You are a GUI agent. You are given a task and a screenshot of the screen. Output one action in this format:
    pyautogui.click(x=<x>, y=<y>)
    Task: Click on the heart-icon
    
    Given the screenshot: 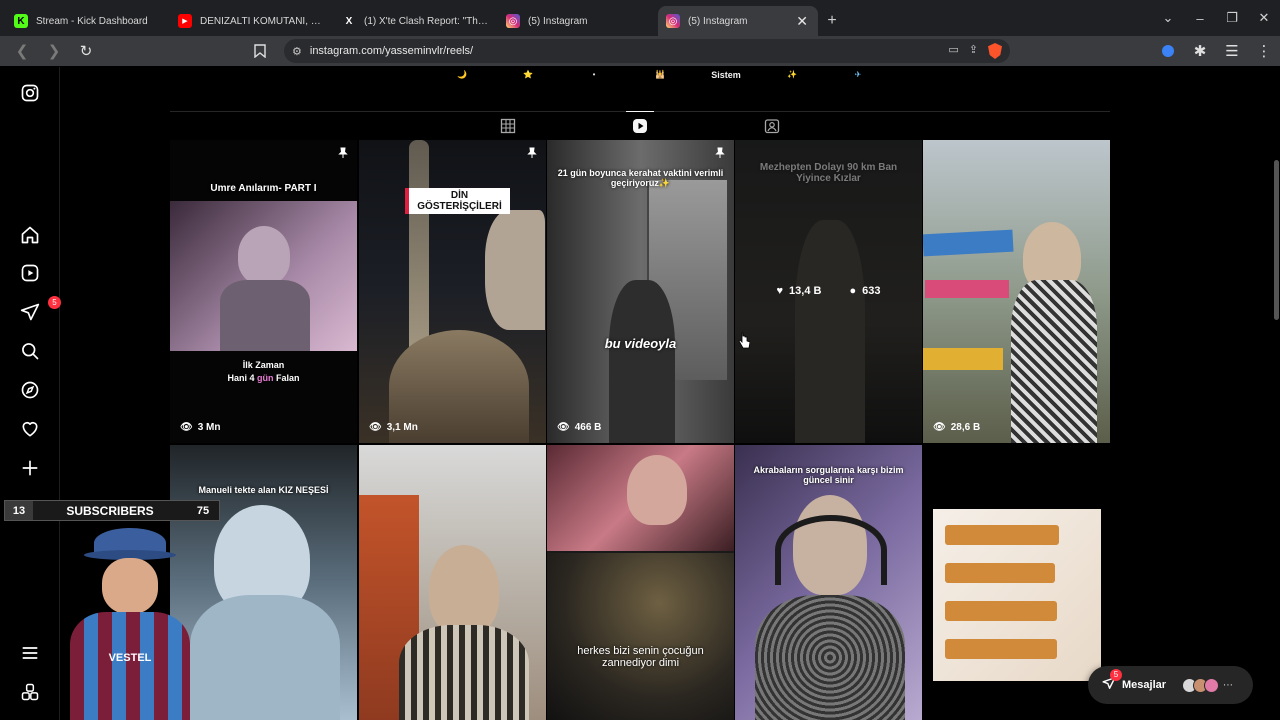 What is the action you would take?
    pyautogui.click(x=30, y=429)
    